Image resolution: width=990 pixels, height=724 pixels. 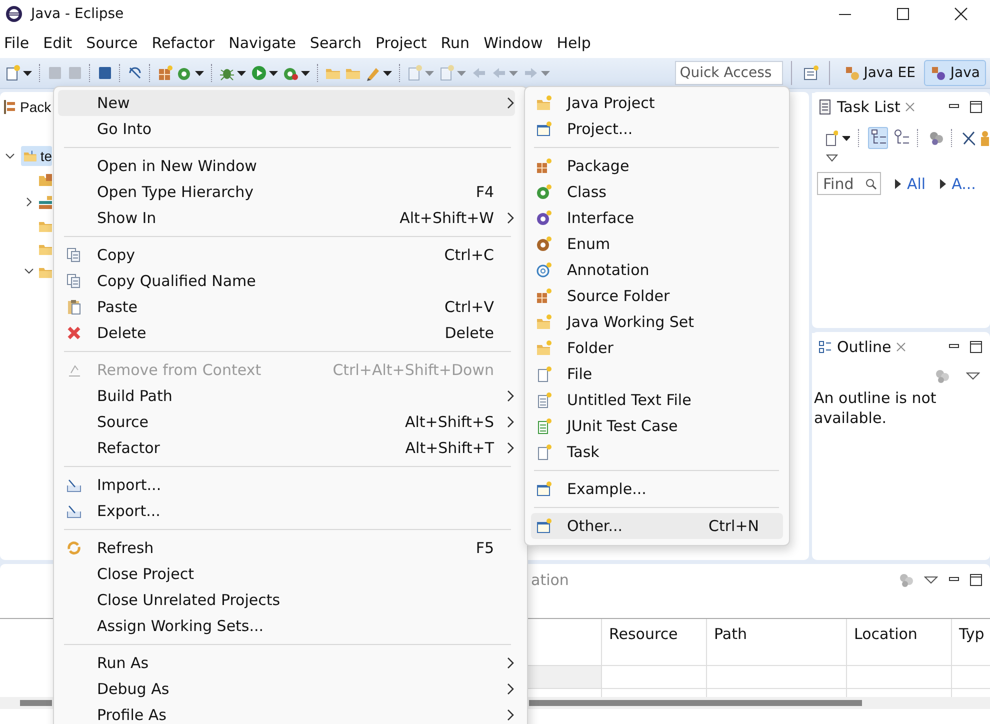 What do you see at coordinates (968, 138) in the screenshot?
I see `x-icon` at bounding box center [968, 138].